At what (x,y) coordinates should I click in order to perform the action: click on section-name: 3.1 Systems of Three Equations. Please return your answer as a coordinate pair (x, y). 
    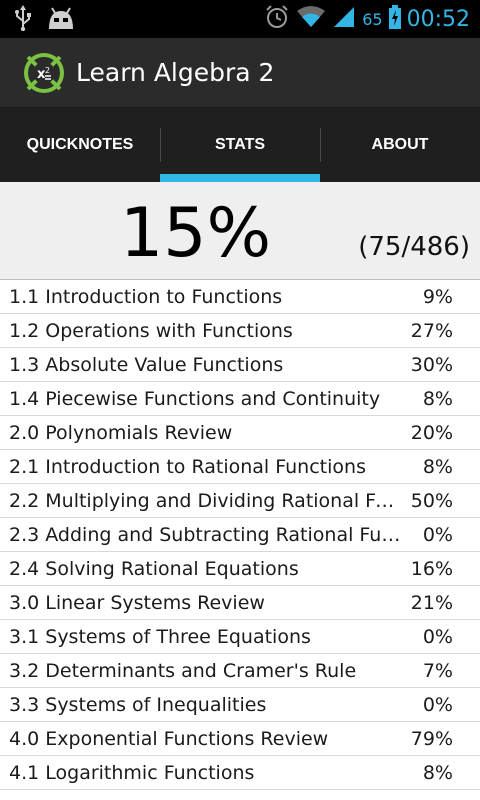
    Looking at the image, I should click on (160, 636).